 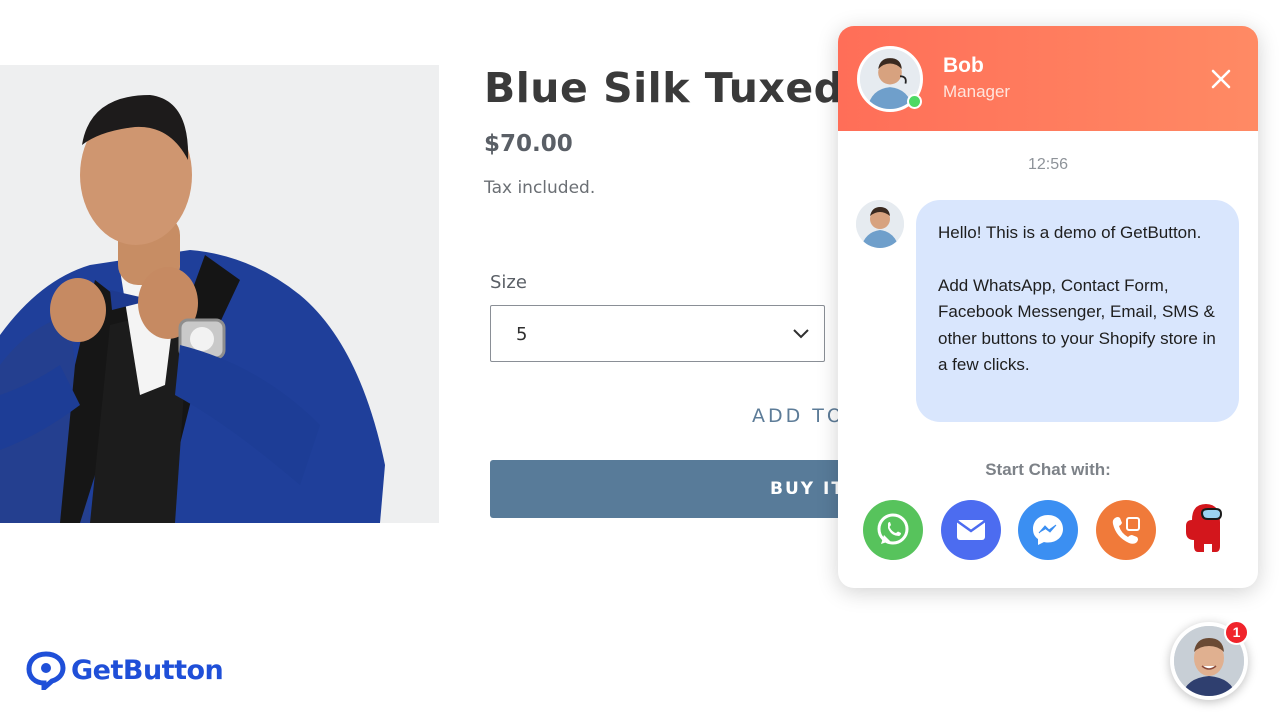 I want to click on online-status-dot, so click(x=914, y=101).